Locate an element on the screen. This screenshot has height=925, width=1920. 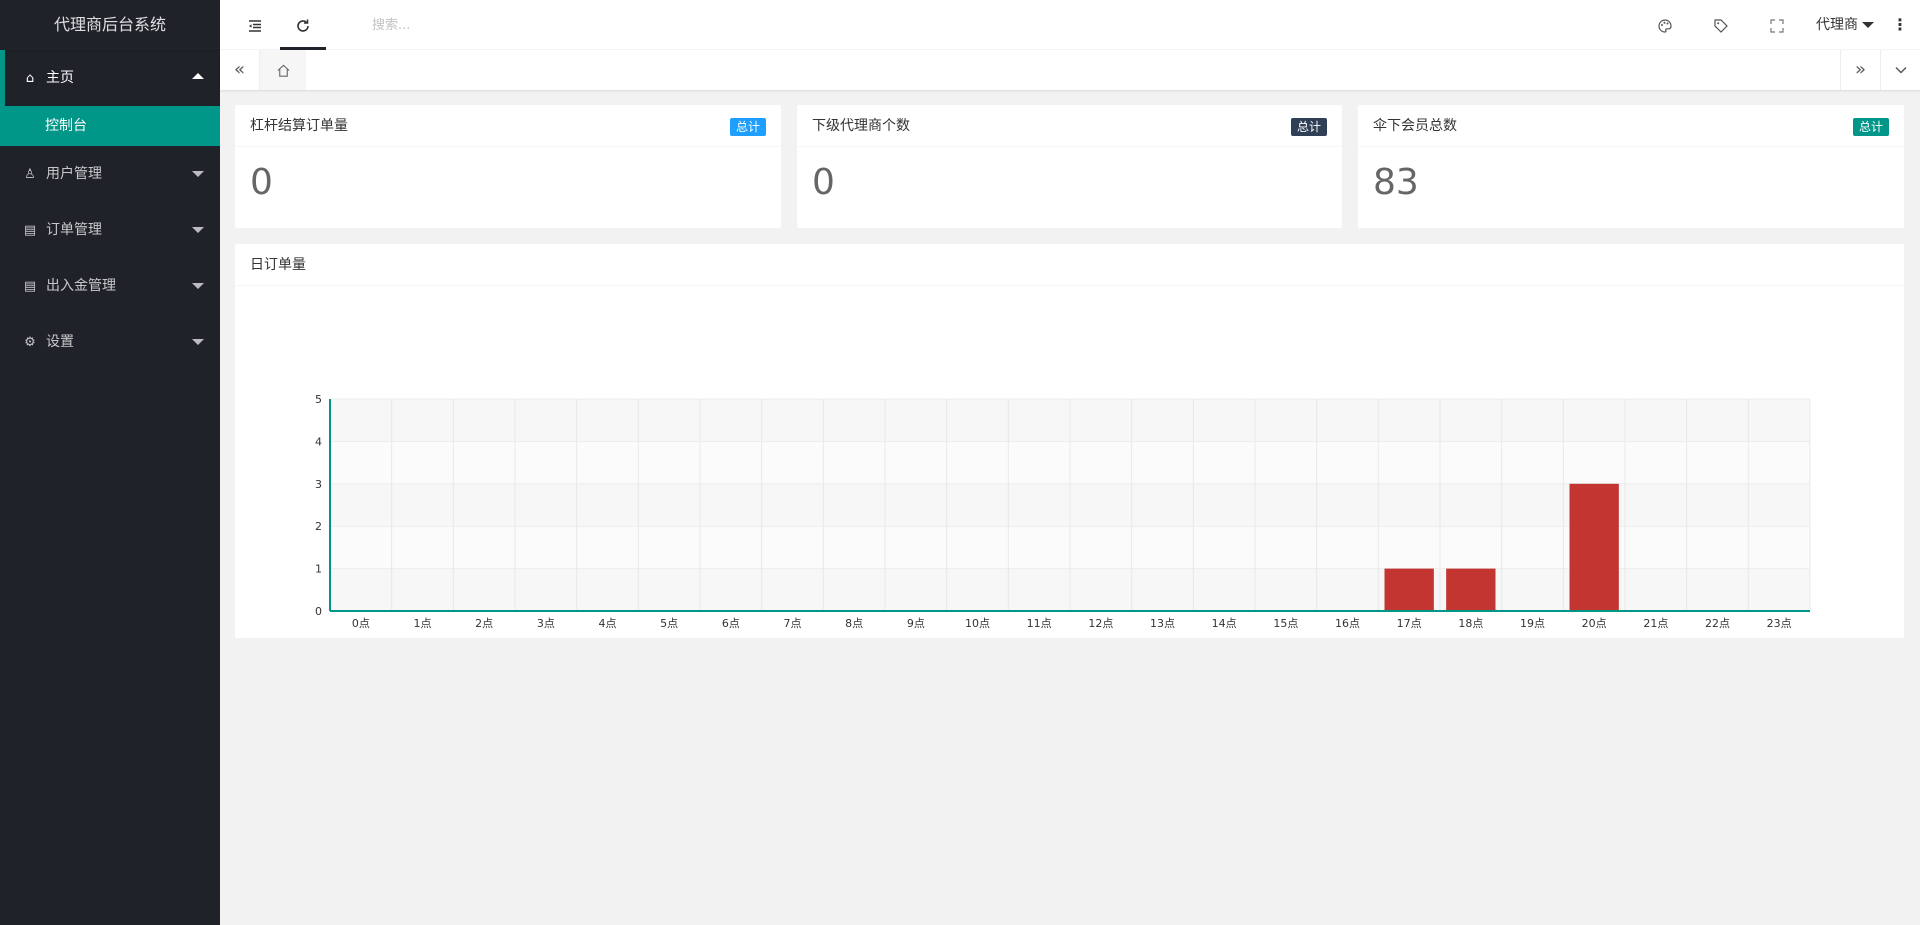
sidebar: 代理商后台系统 ⌂ 主页 控制台 ♙ 用户管理 ▤ 订单管理 ▤ 出入金管理 ⚙ 设置 is located at coordinates (110, 462).